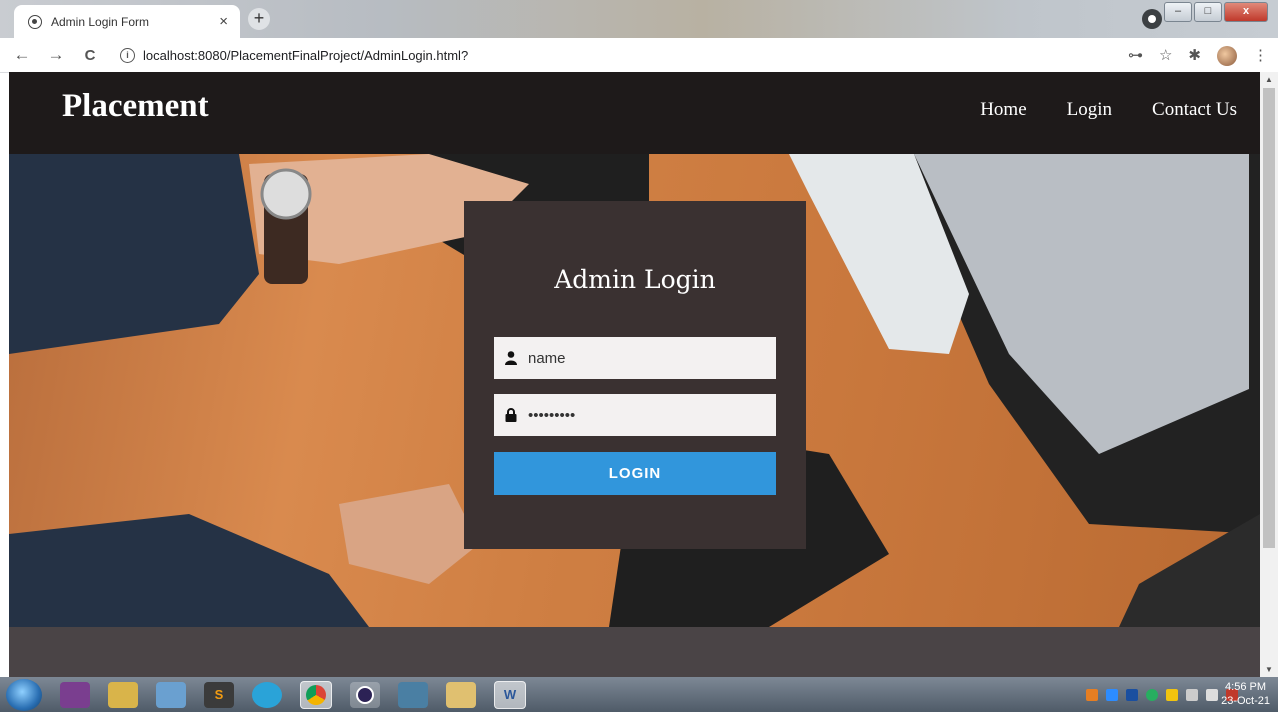  I want to click on admin-login-panel: Admin Login LOGIN, so click(635, 375).